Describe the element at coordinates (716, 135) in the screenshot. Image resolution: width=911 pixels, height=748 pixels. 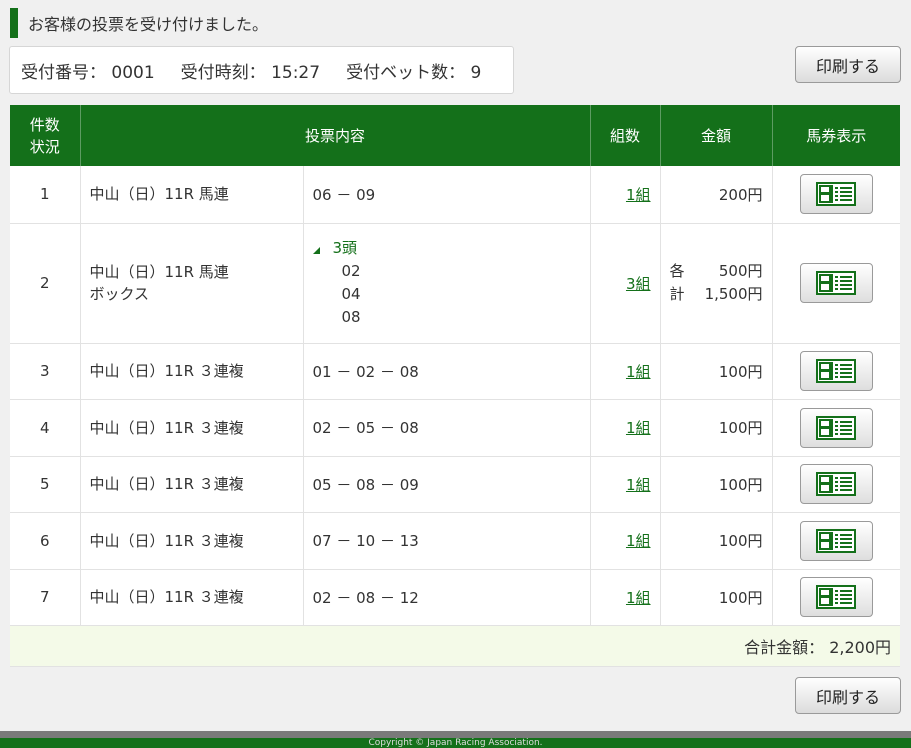
I see `header-amount: 金額` at that location.